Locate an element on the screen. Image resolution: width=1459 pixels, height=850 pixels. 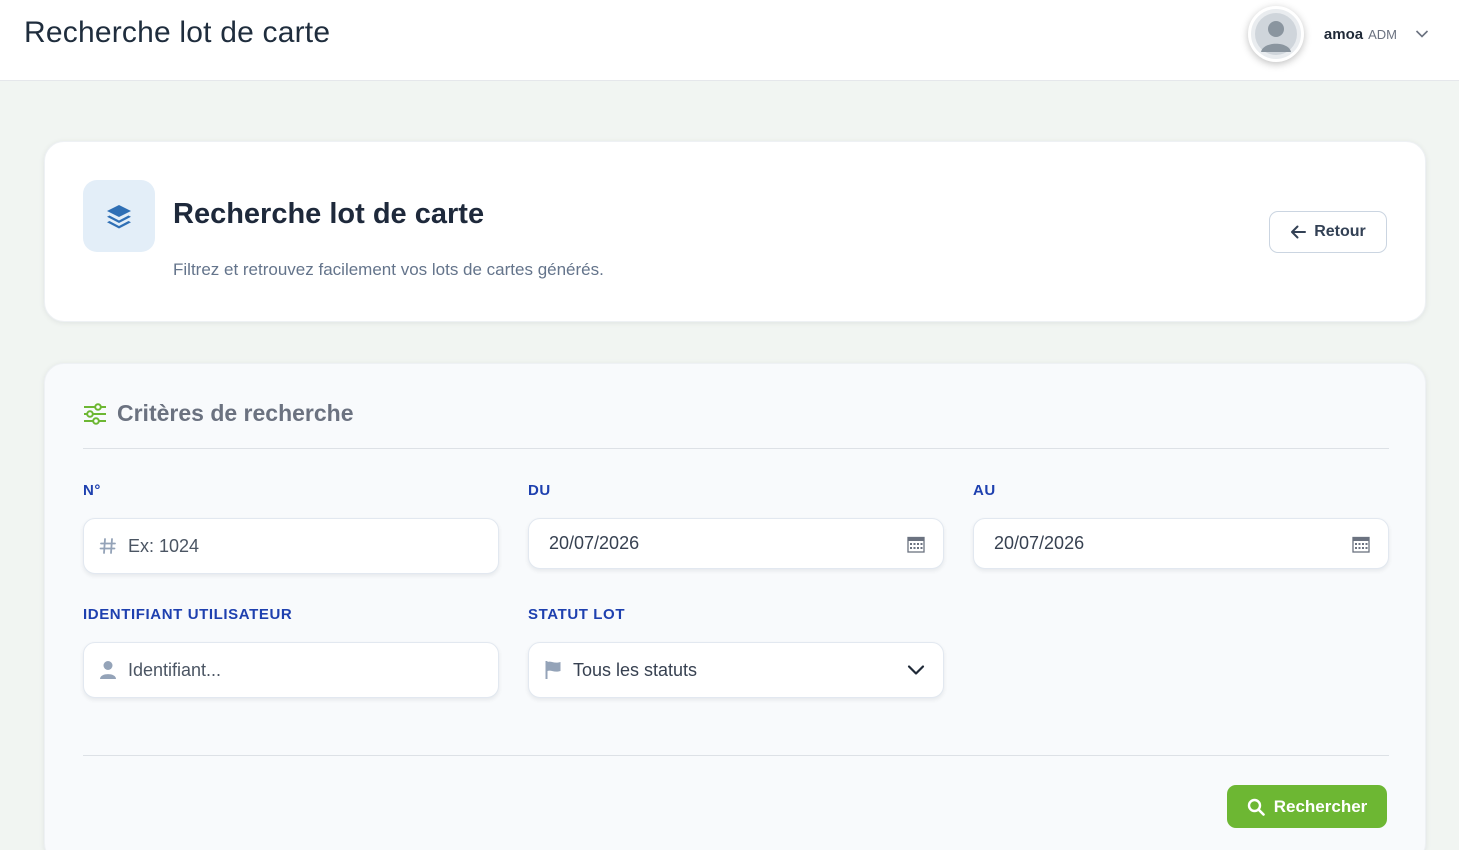
numero-input: Ex: 1024 is located at coordinates (291, 546).